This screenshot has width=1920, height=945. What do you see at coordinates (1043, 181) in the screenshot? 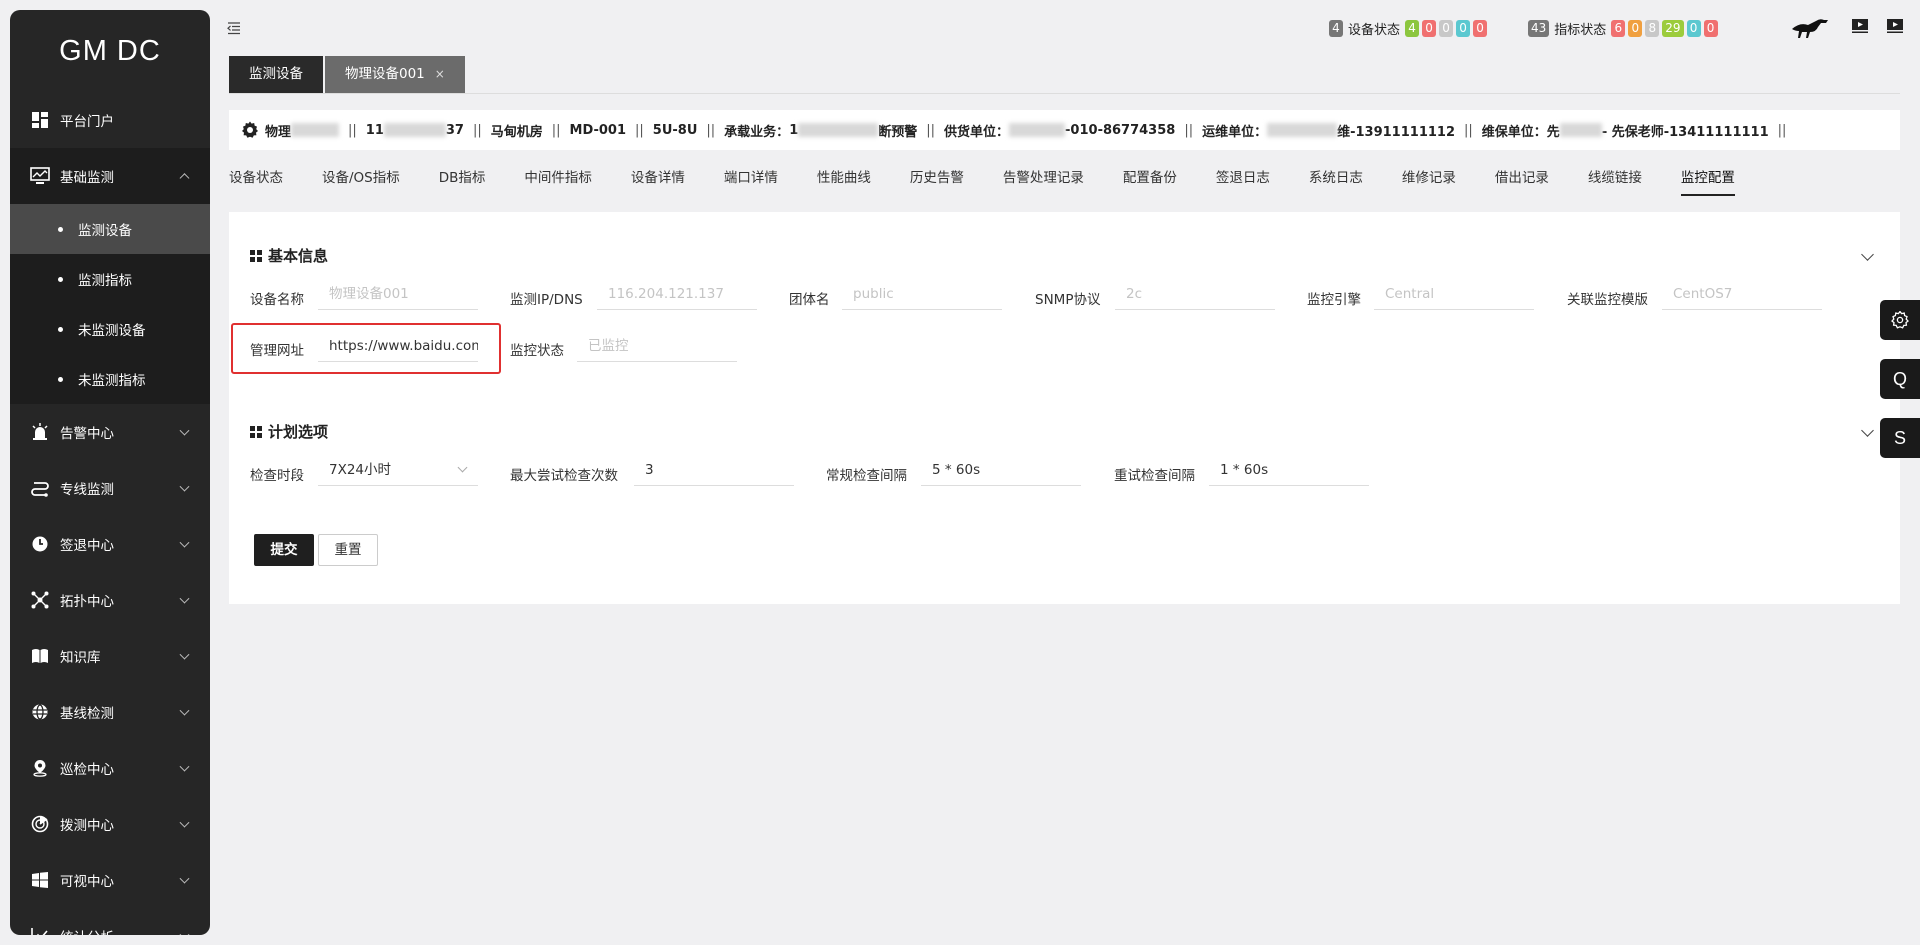
I see `subnav-alarm-handling-records: 告警处理记录` at bounding box center [1043, 181].